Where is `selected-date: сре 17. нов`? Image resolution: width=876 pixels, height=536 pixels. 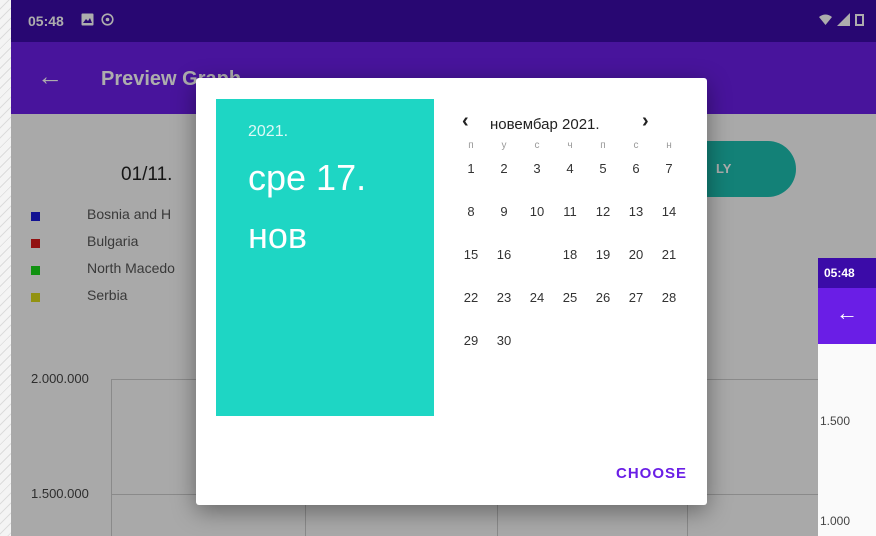
selected-date: сре 17. нов is located at coordinates (307, 206).